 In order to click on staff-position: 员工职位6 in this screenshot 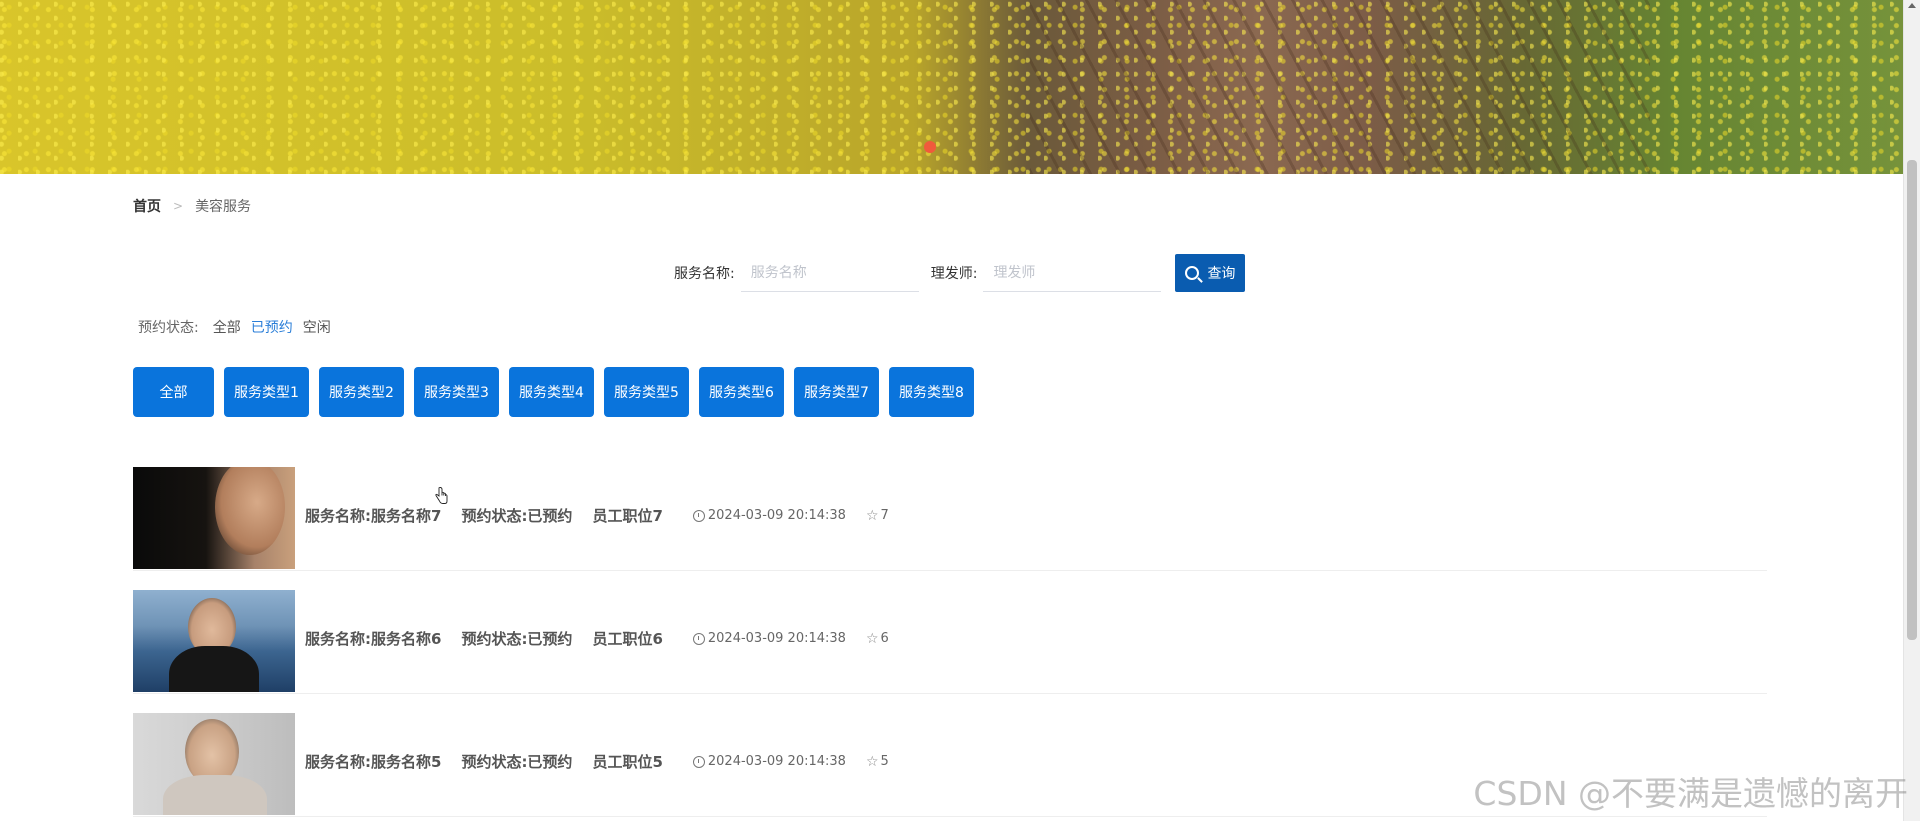, I will do `click(627, 639)`.